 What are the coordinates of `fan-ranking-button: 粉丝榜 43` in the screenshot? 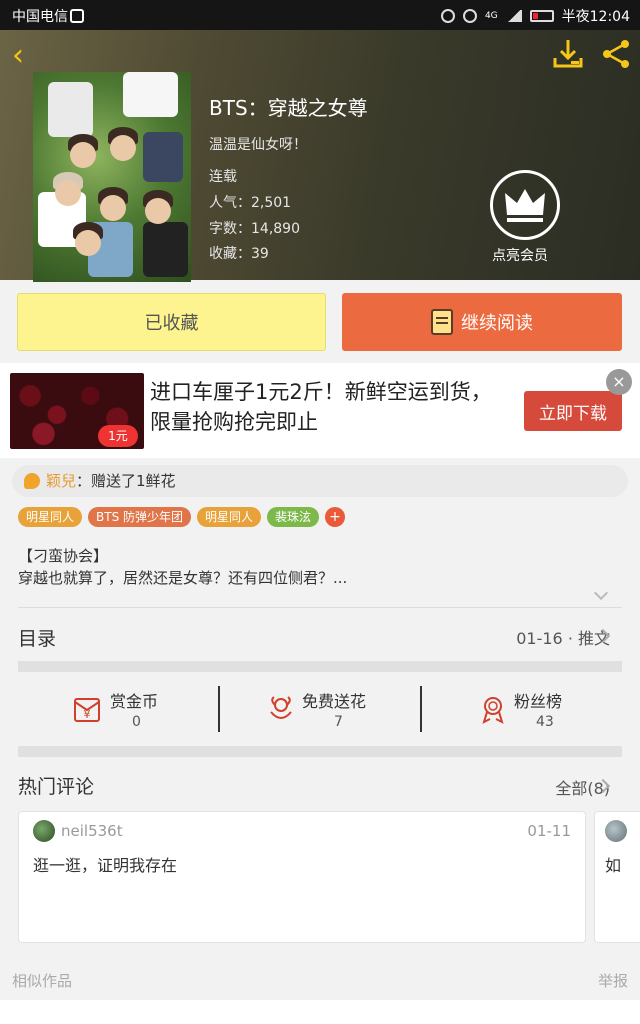 It's located at (522, 711).